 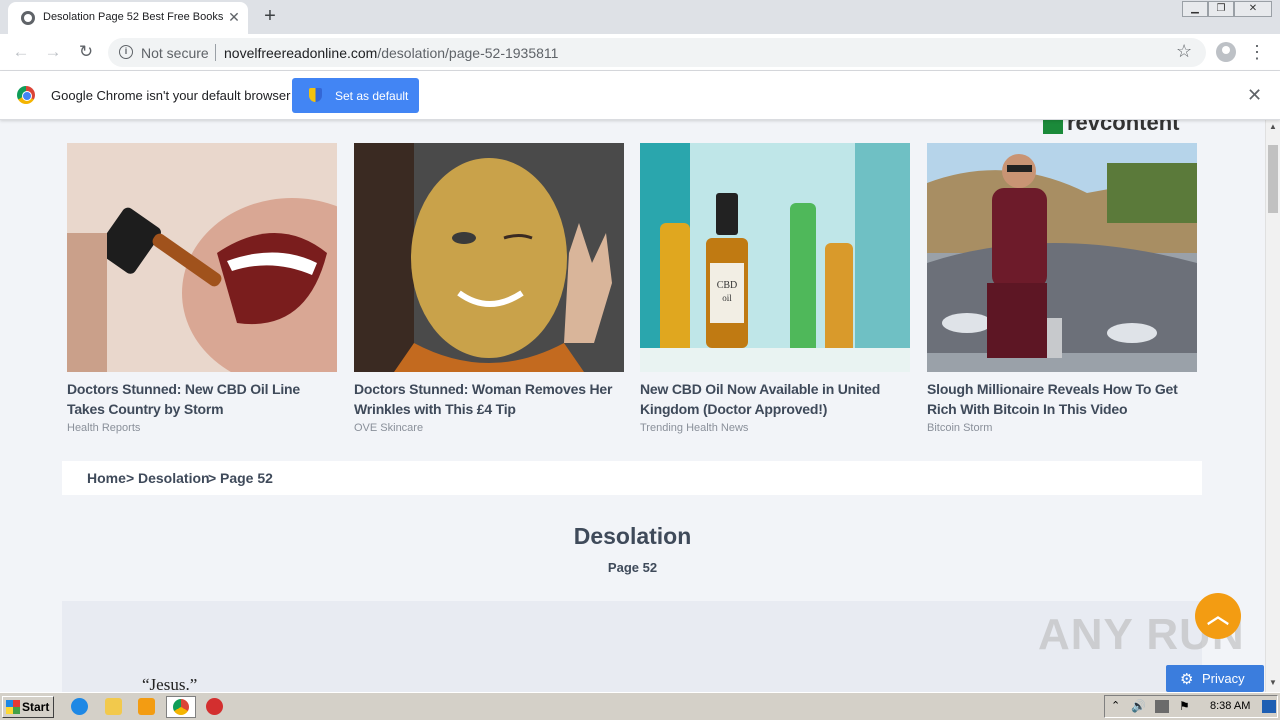 I want to click on infobar-close-icon: ✕, so click(x=1254, y=95).